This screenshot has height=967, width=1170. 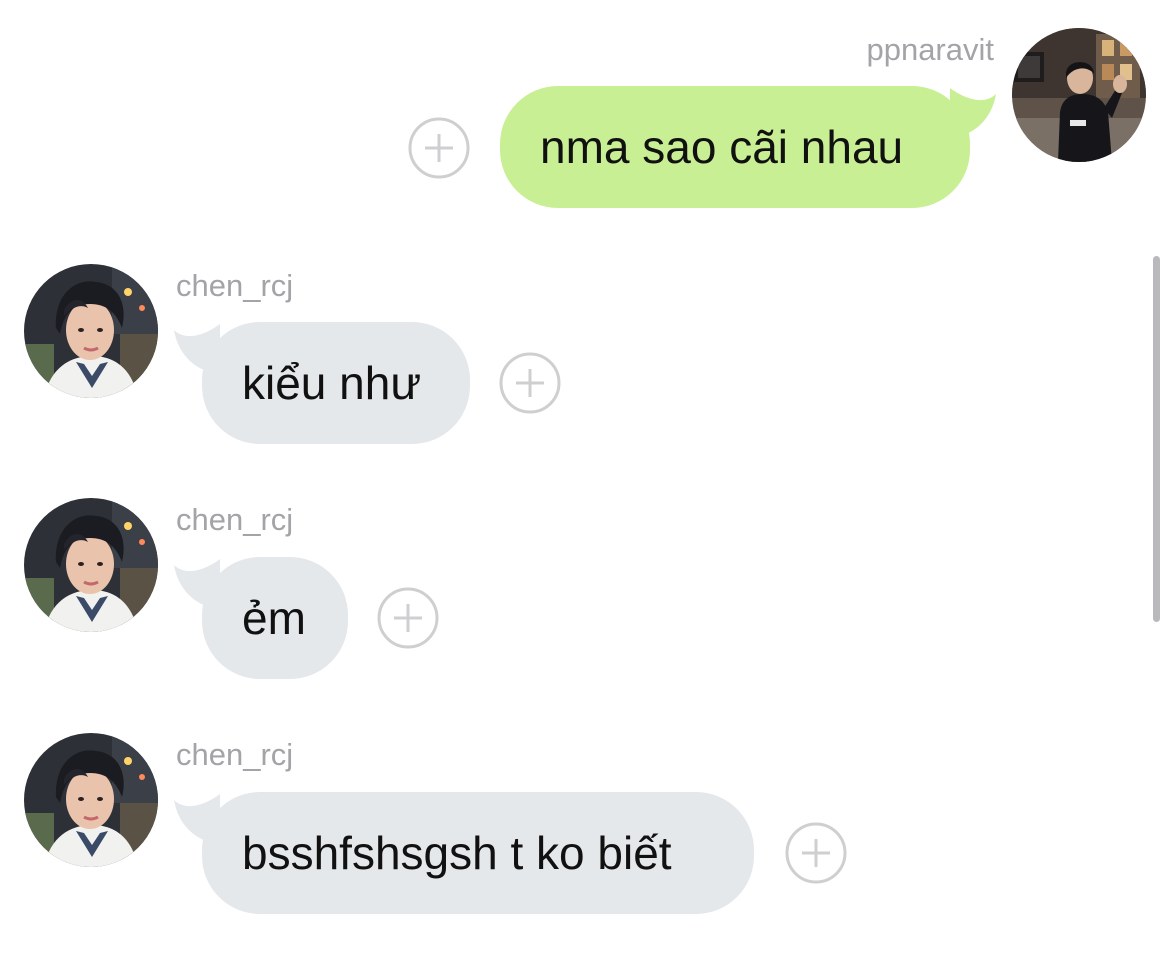 I want to click on sender-name: ppnaravit, so click(x=930, y=49).